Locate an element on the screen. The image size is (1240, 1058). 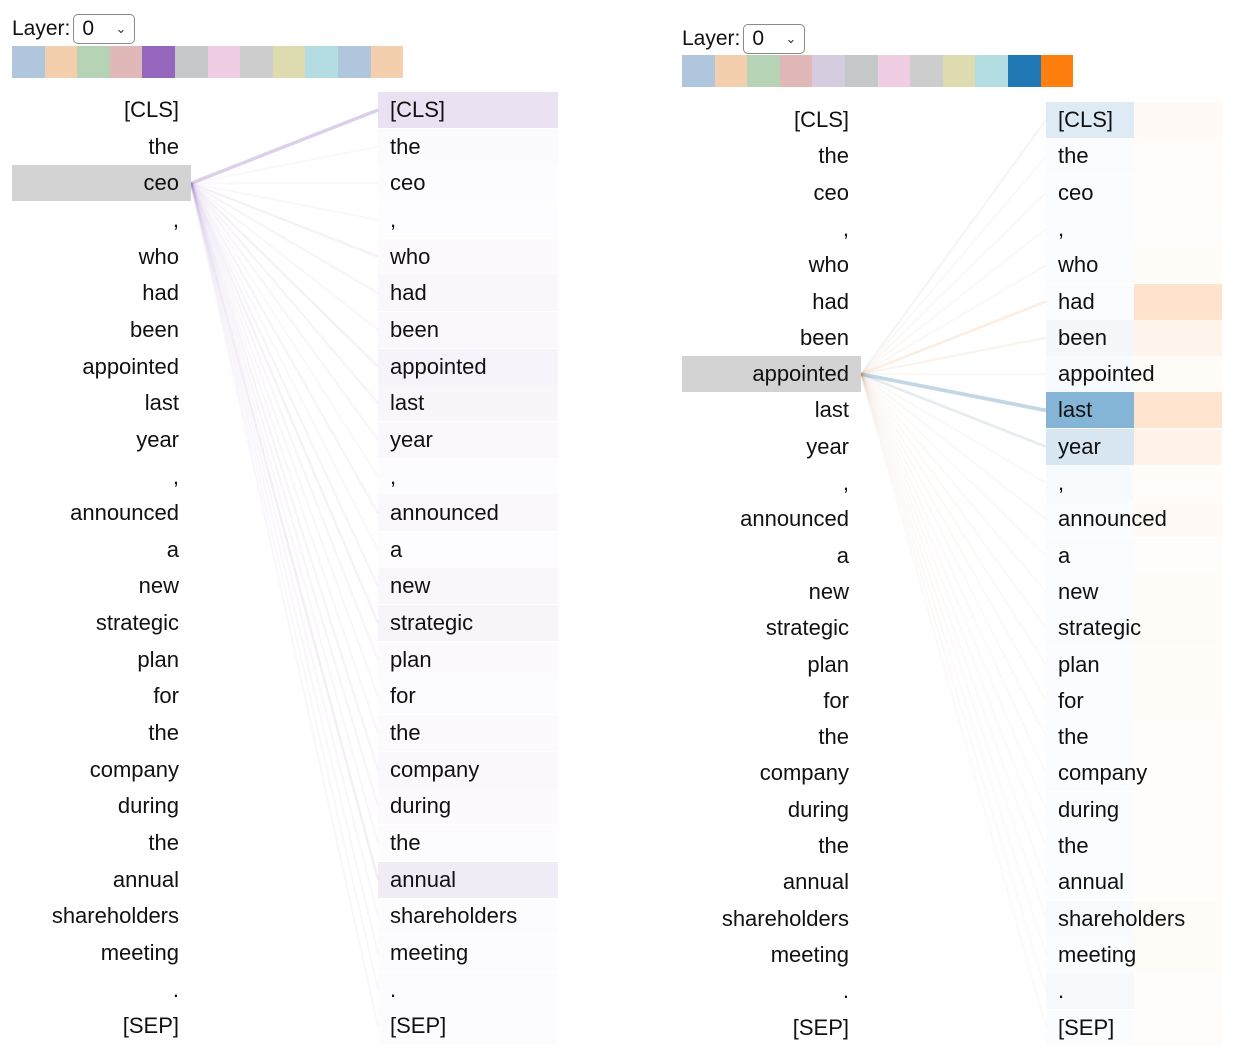
right-token: new is located at coordinates (404, 586).